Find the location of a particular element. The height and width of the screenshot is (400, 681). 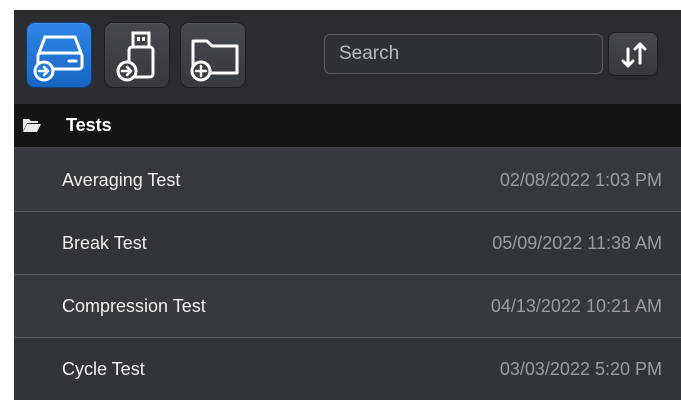

sort-arrows-icon is located at coordinates (634, 55).